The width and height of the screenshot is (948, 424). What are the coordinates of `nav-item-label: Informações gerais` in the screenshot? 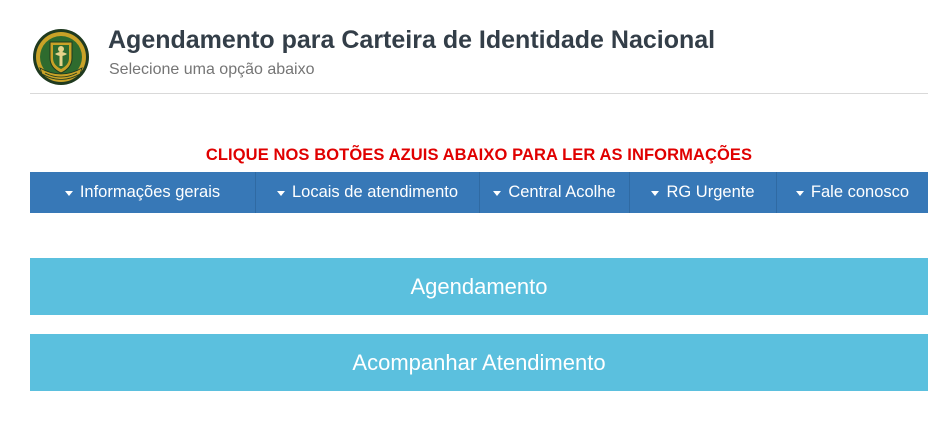 It's located at (150, 192).